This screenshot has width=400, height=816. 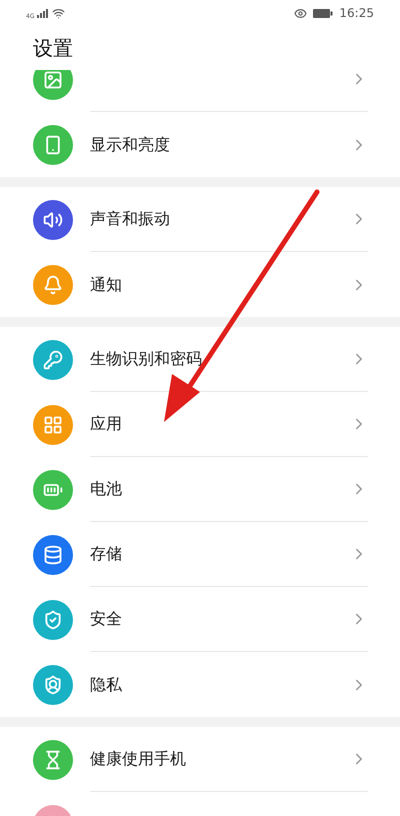 What do you see at coordinates (220, 759) in the screenshot?
I see `setting-label: 健康使用手机` at bounding box center [220, 759].